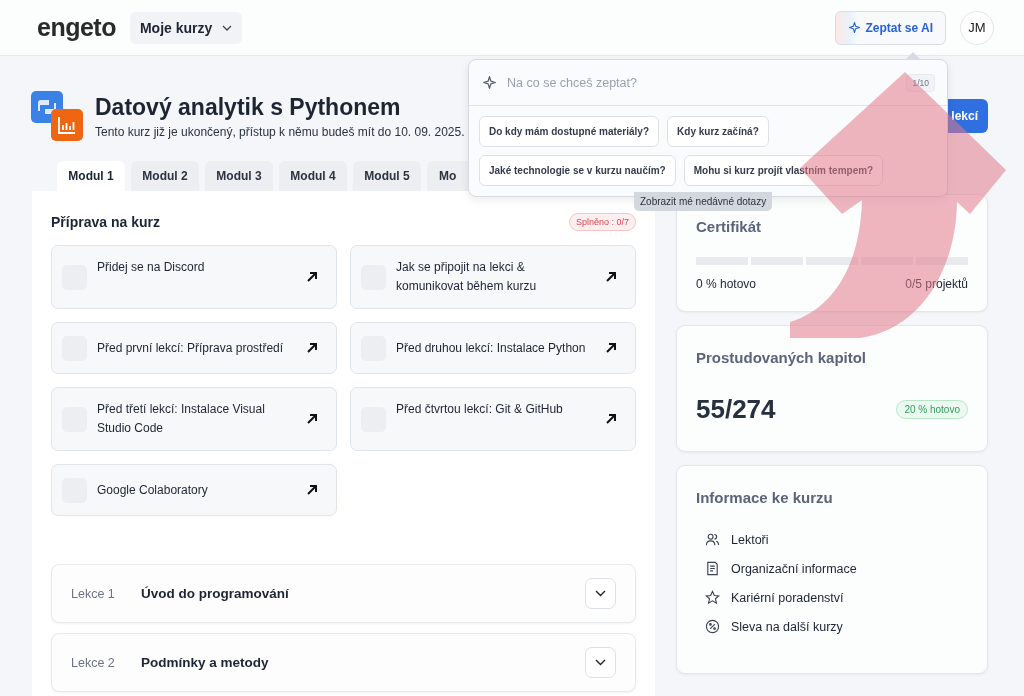 This screenshot has height=696, width=1024. What do you see at coordinates (712, 568) in the screenshot?
I see `document-icon` at bounding box center [712, 568].